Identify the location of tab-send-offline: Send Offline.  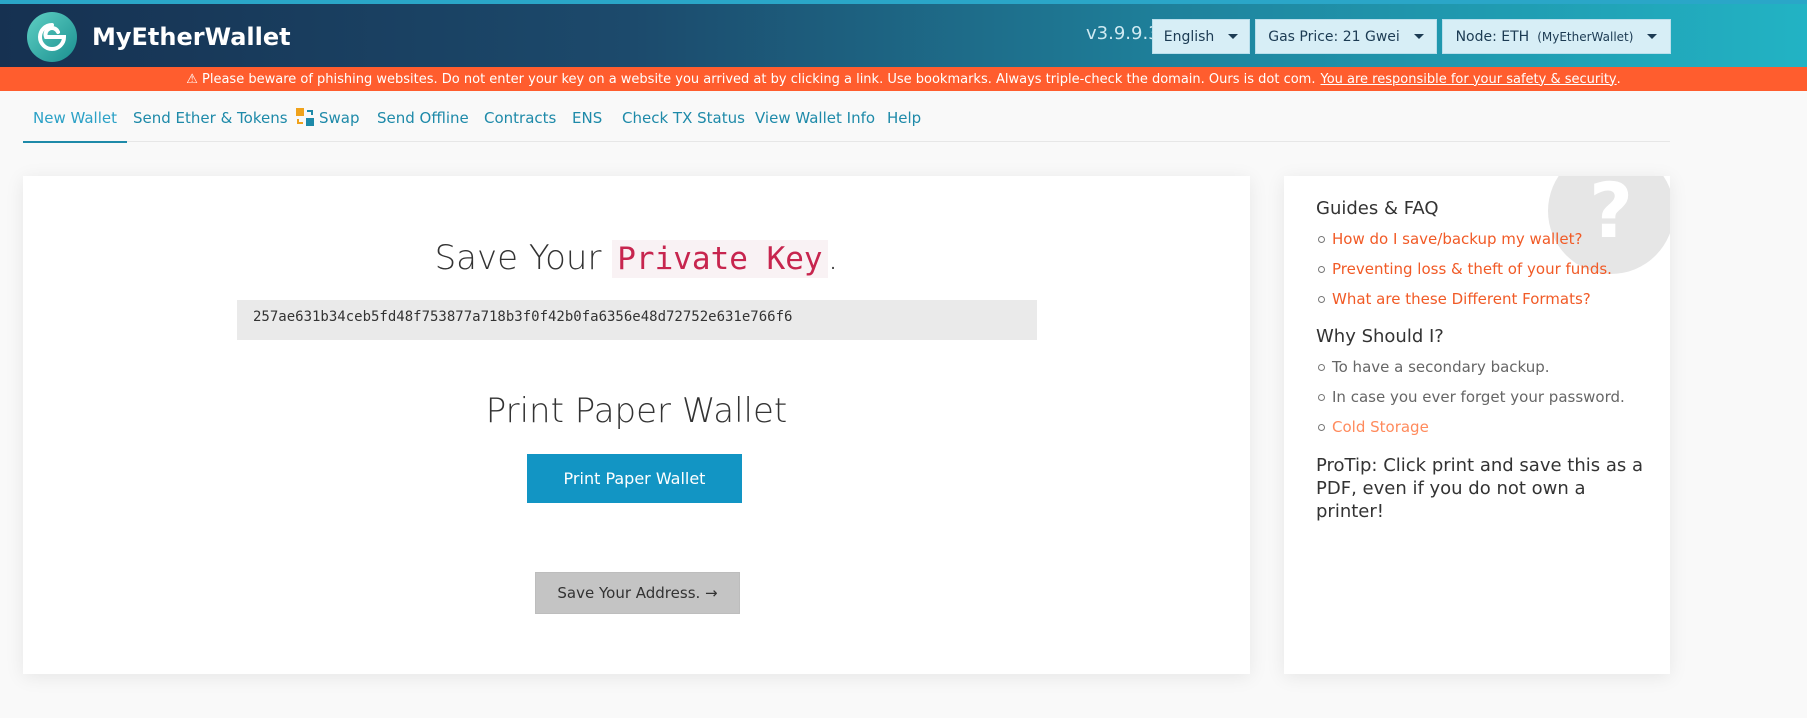
(423, 116).